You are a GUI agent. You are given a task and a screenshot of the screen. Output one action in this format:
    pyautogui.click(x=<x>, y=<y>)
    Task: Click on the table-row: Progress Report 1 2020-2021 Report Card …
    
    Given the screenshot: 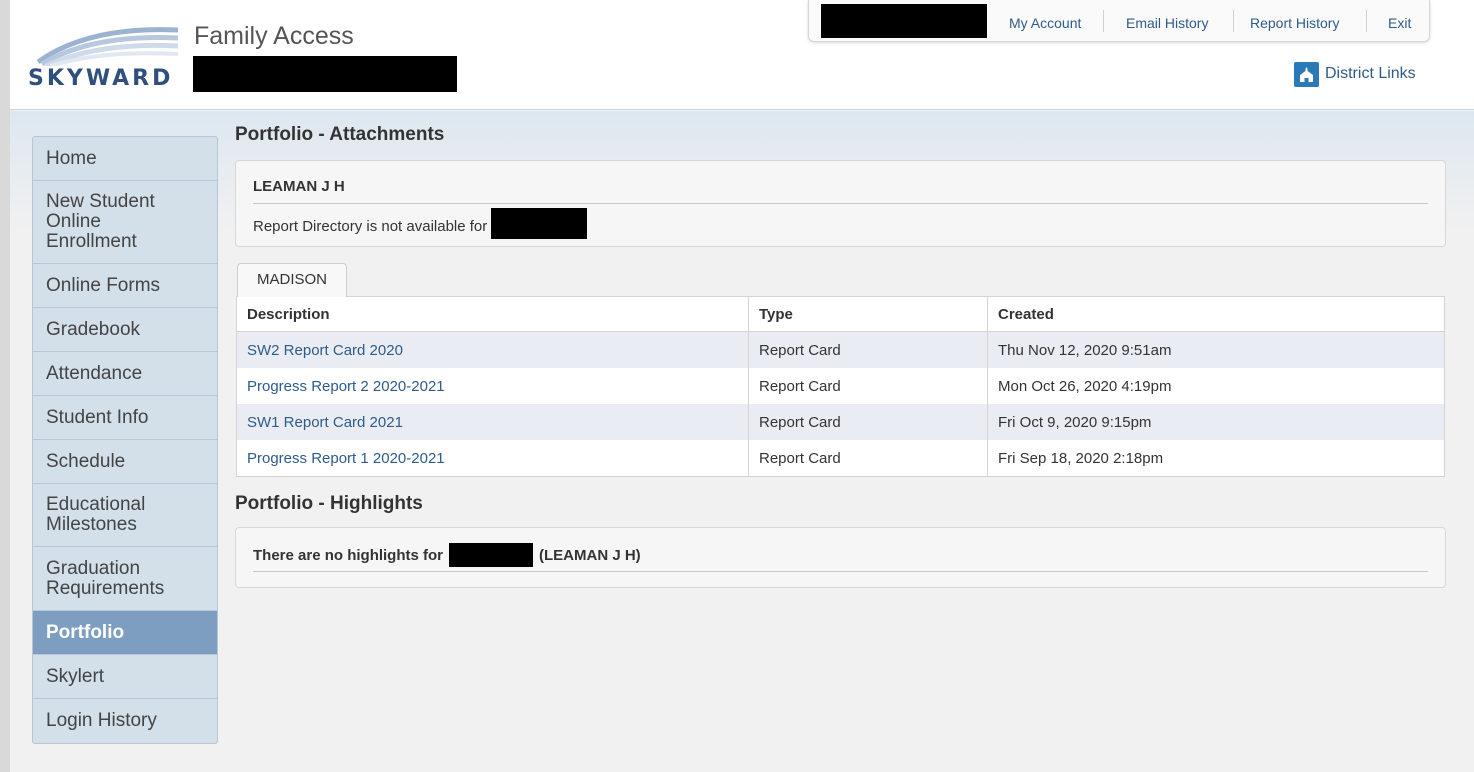 What is the action you would take?
    pyautogui.click(x=840, y=458)
    